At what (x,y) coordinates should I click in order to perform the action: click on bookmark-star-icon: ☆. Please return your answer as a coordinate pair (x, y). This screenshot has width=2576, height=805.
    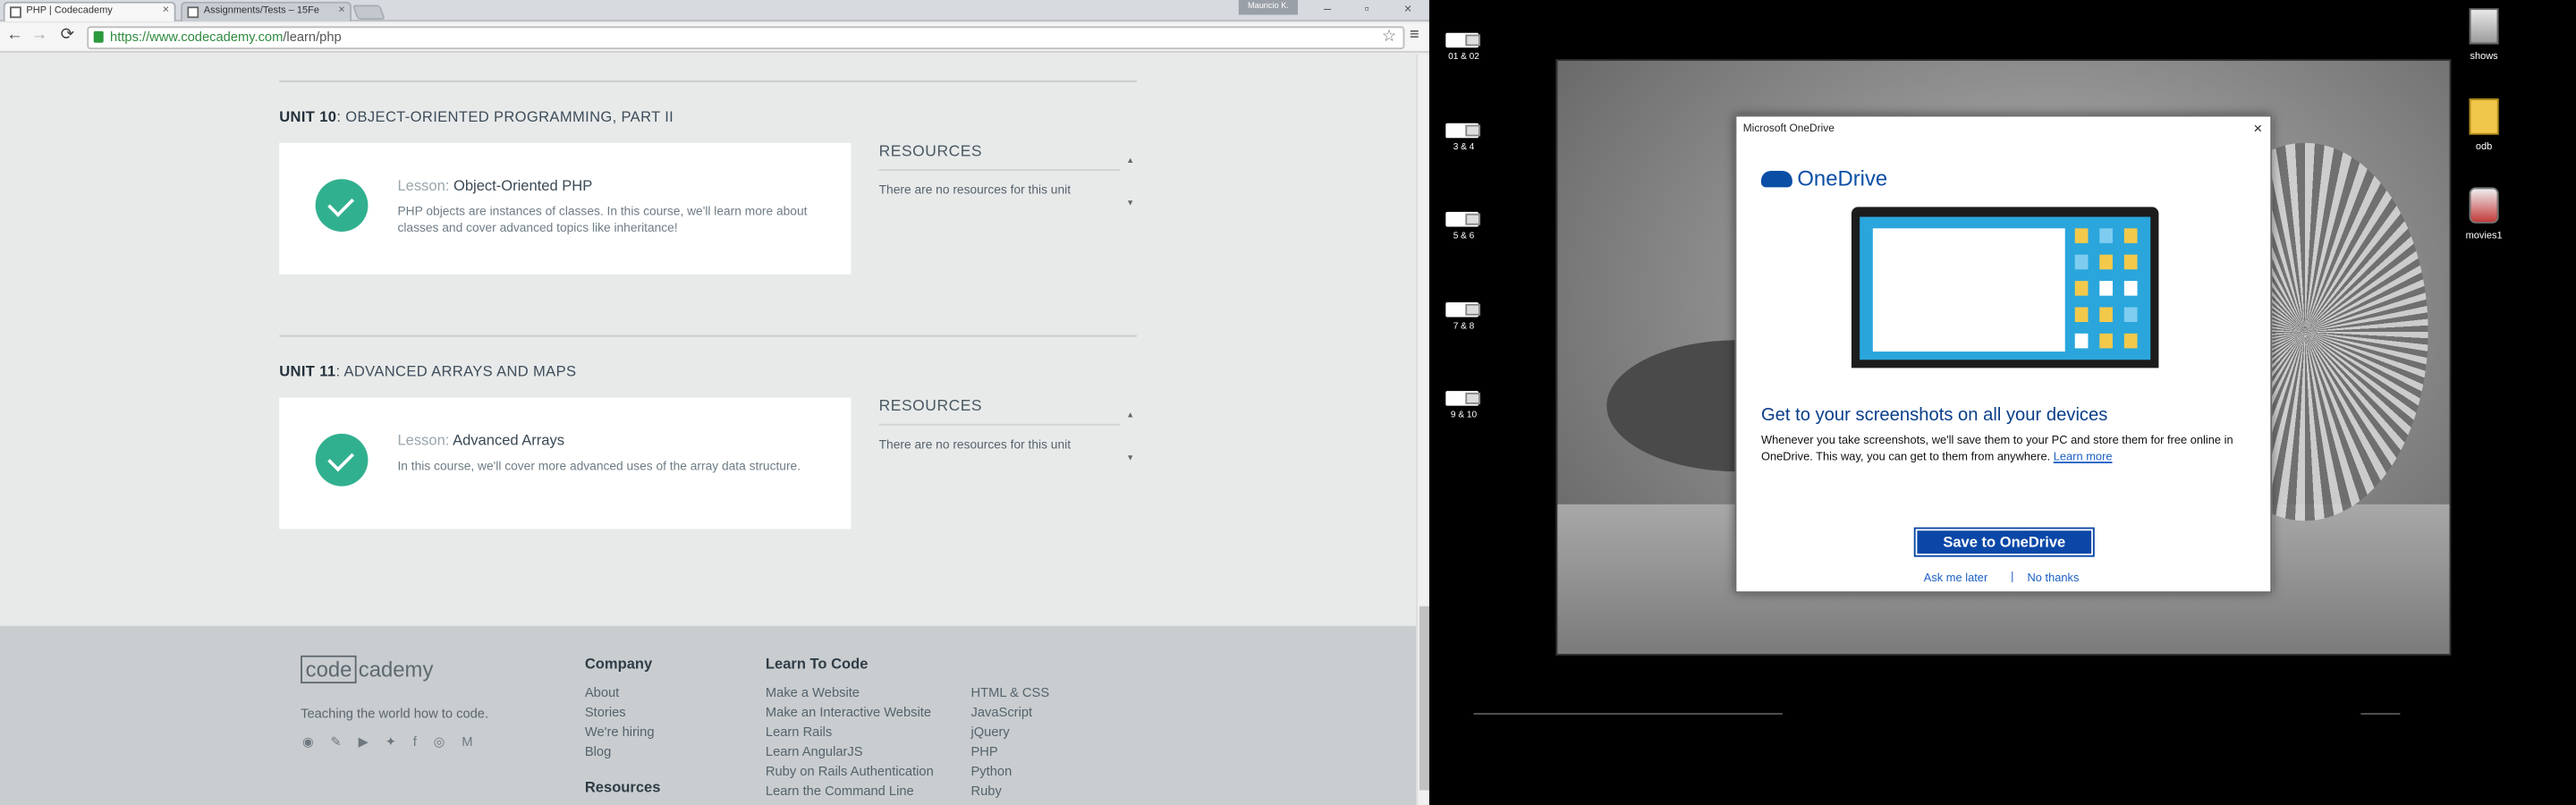
    Looking at the image, I should click on (1389, 37).